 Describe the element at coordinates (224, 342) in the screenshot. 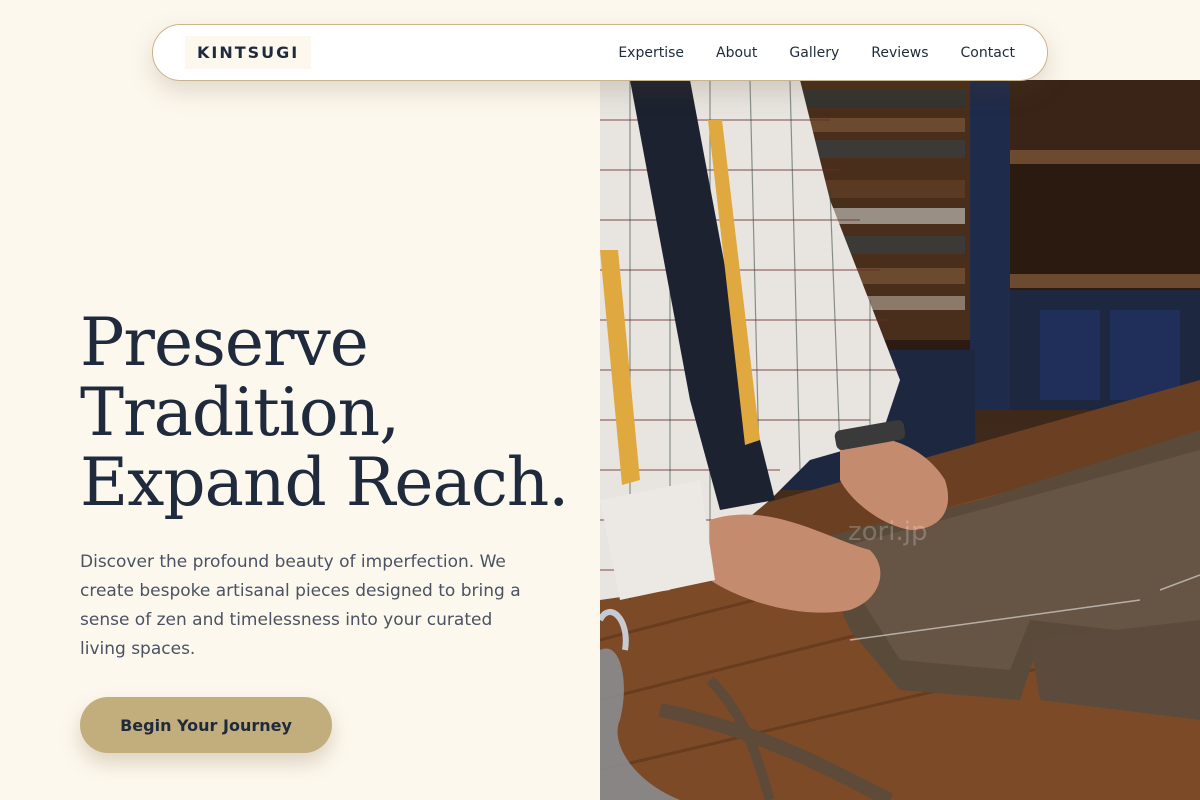

I see `headline-line-1: Preserve` at that location.